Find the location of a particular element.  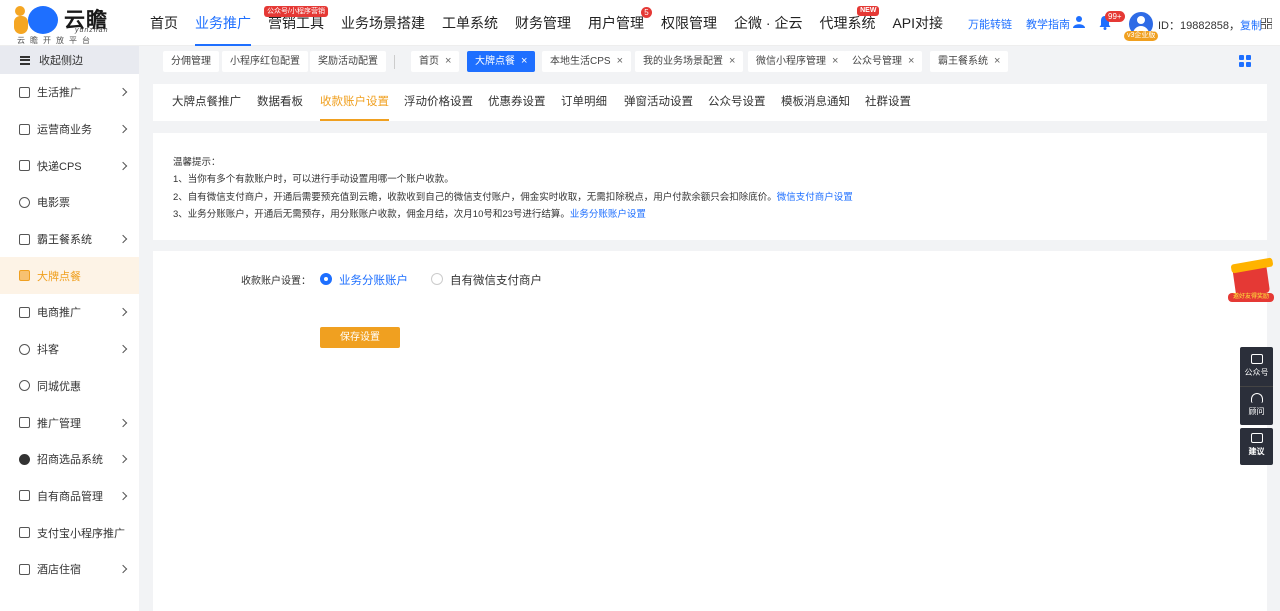

tab-label: 分佣管理 is located at coordinates (191, 61).